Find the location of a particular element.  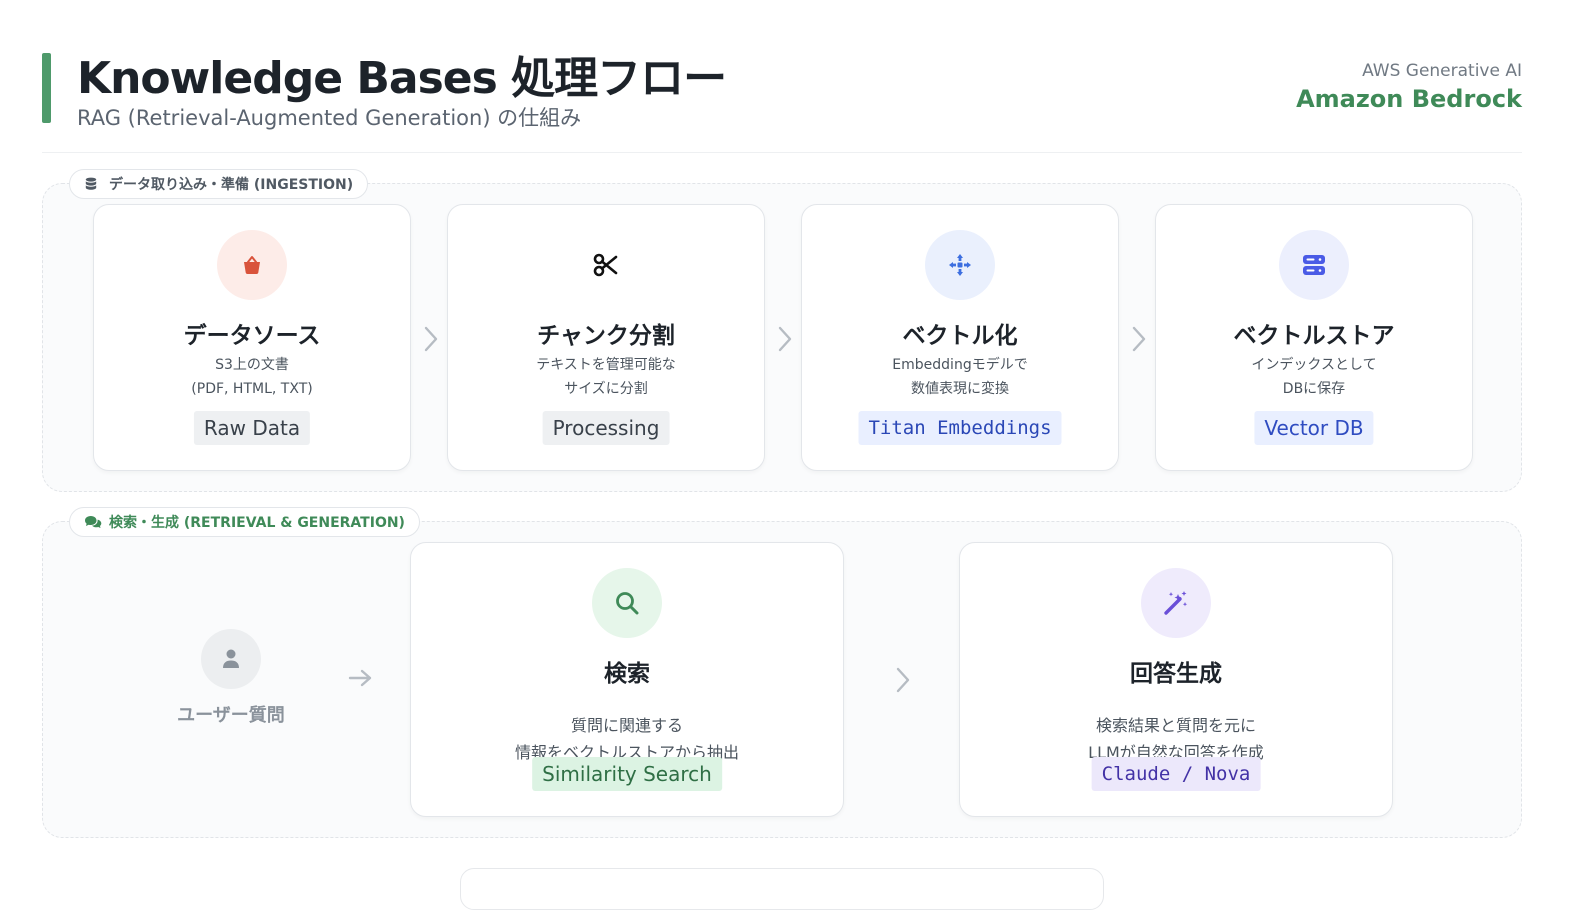

step-card-chunking: チャンク分割 テキストを管理可能な サイズに分割 Processing is located at coordinates (606, 337).